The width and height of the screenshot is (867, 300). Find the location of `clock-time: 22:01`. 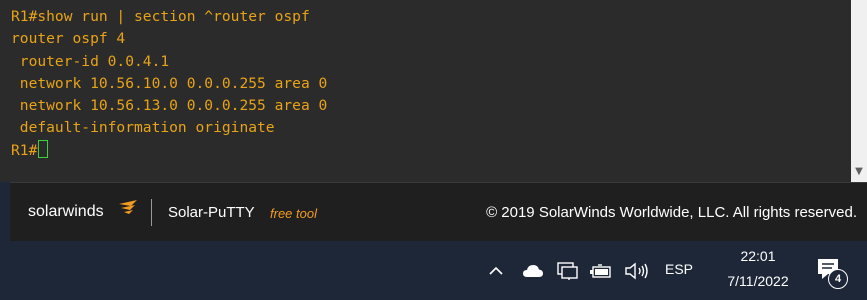

clock-time: 22:01 is located at coordinates (758, 256).